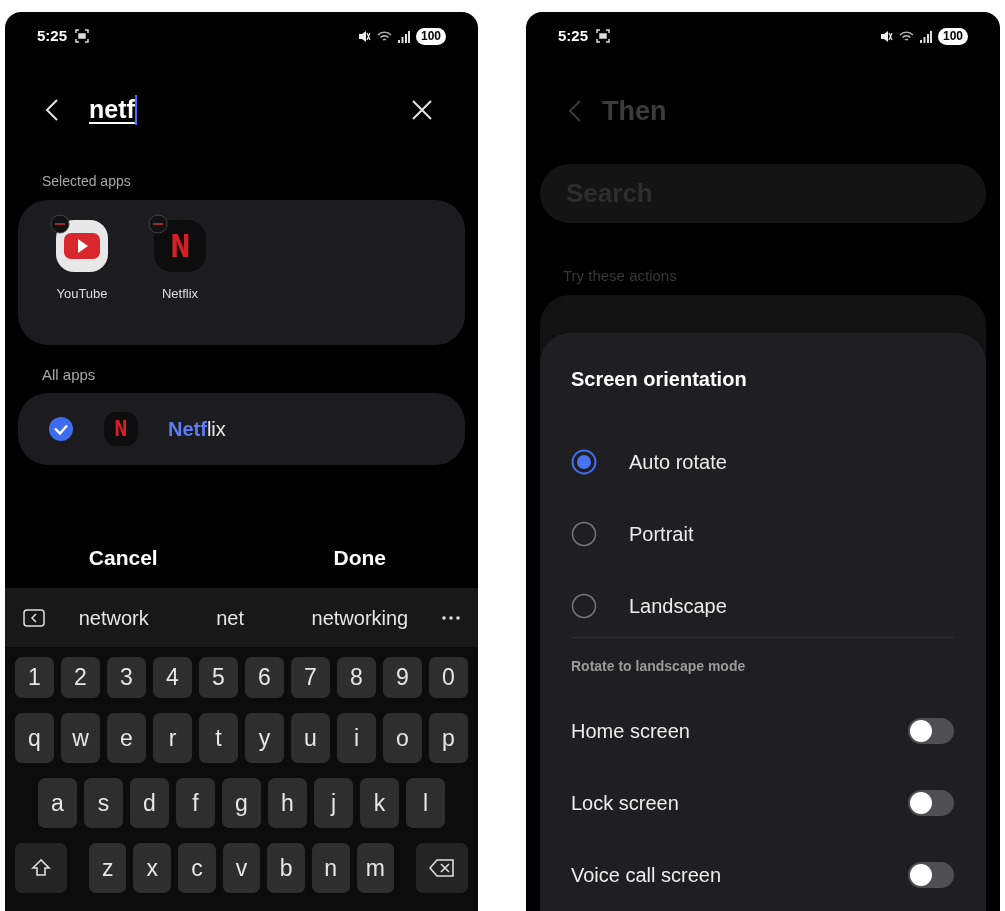 Image resolution: width=1005 pixels, height=911 pixels. Describe the element at coordinates (34, 617) in the screenshot. I see `collapse-icon` at that location.